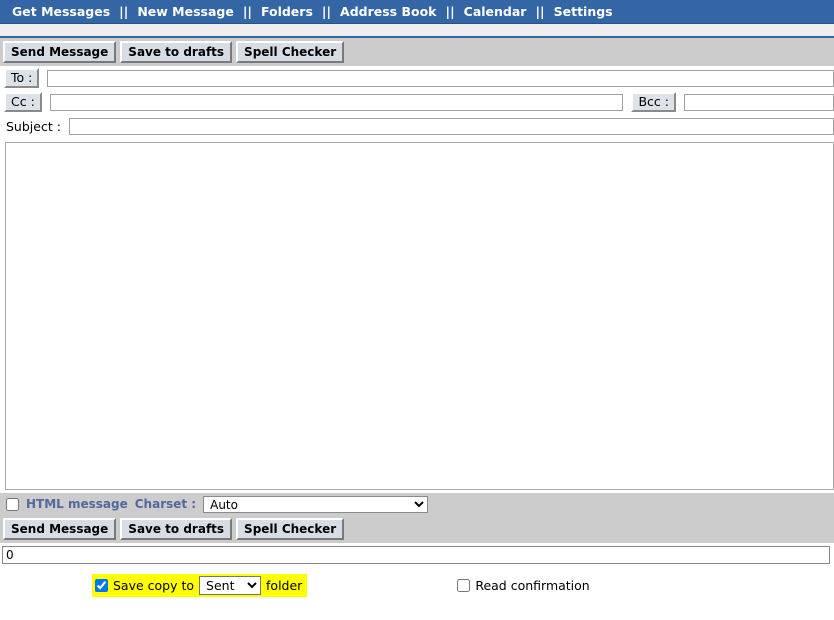 This screenshot has width=834, height=620. I want to click on bcc-input, so click(759, 102).